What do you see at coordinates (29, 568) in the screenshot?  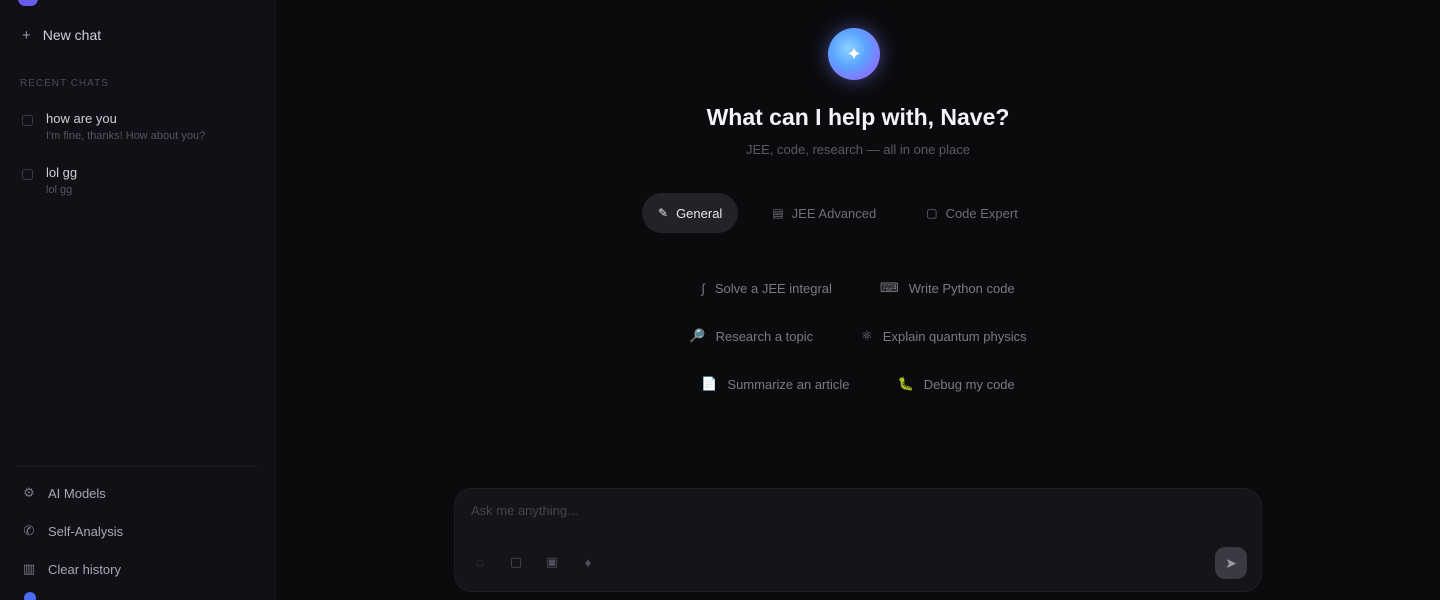 I see `trash-icon: ▥` at bounding box center [29, 568].